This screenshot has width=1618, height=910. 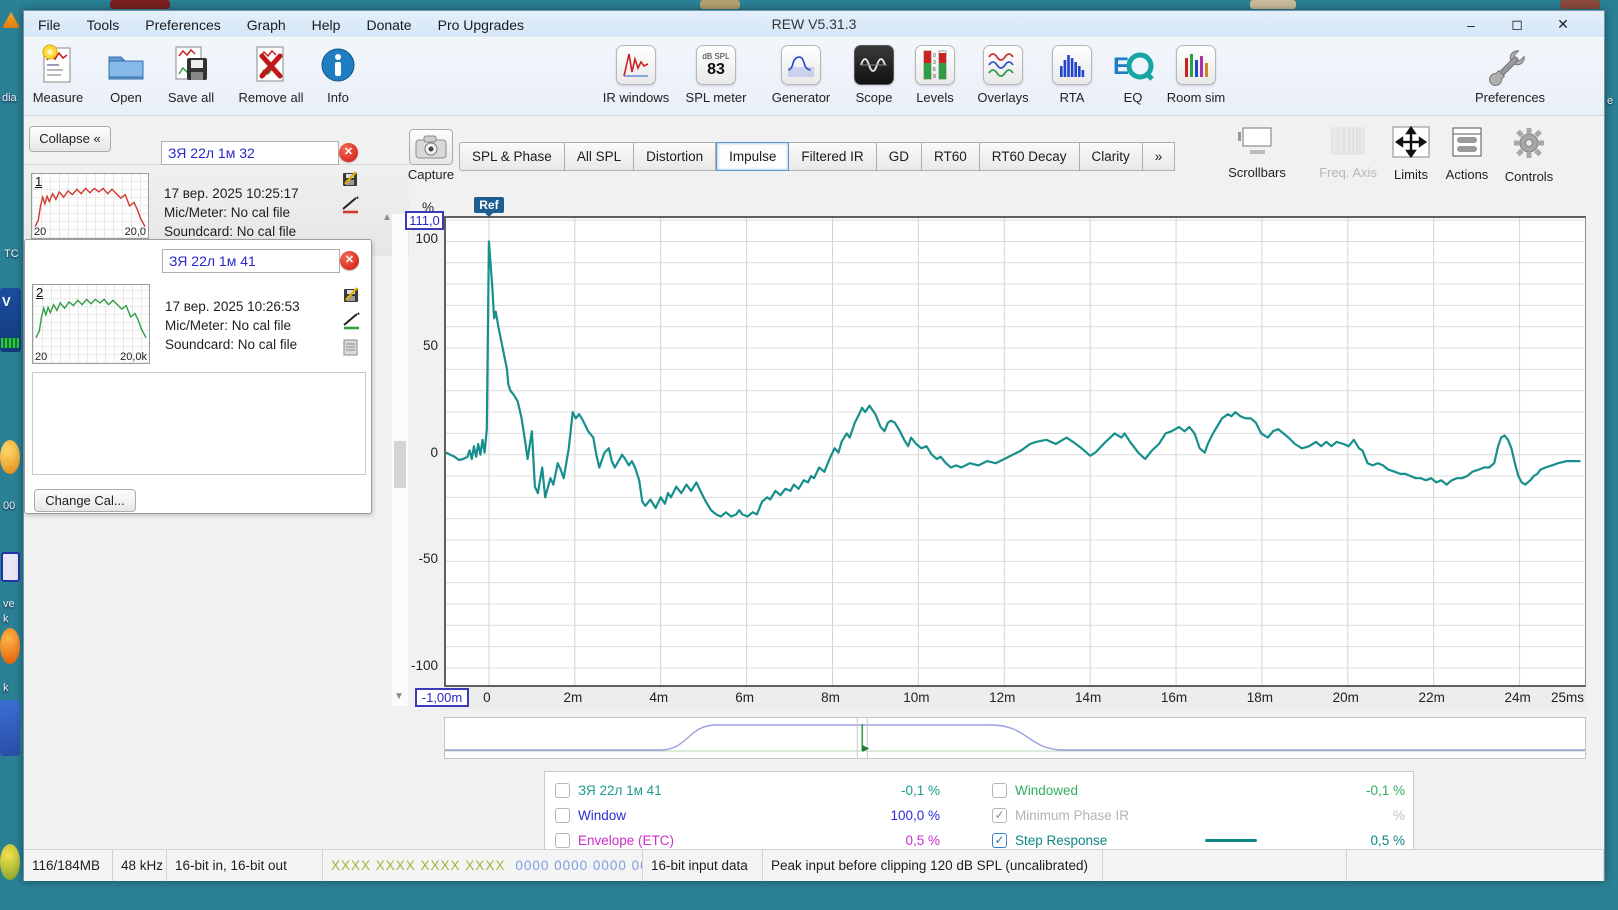 I want to click on tab-rt60-decay: RT60 Decay, so click(x=1029, y=156).